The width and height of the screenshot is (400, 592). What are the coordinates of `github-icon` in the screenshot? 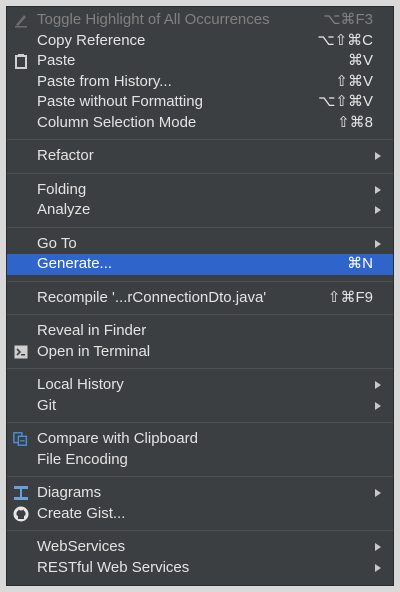 It's located at (21, 514).